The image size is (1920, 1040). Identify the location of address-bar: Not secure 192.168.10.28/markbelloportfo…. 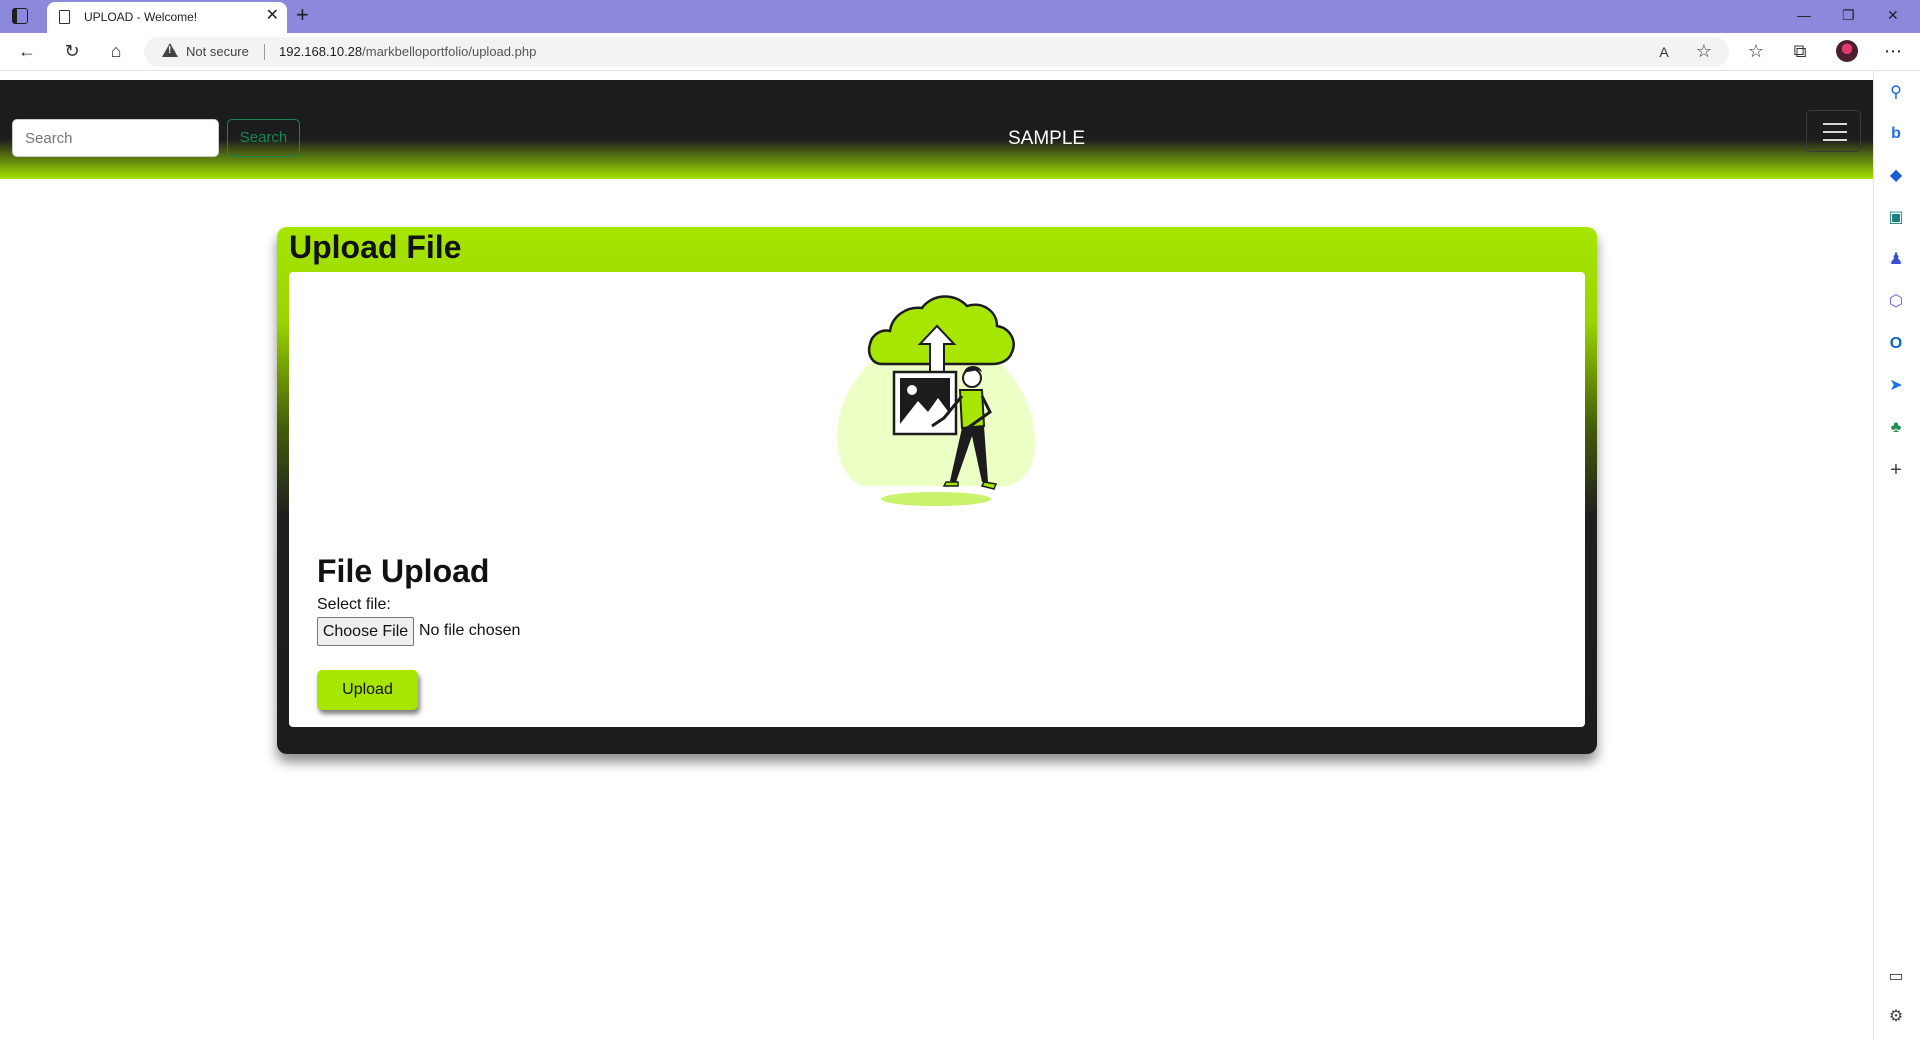
(936, 52).